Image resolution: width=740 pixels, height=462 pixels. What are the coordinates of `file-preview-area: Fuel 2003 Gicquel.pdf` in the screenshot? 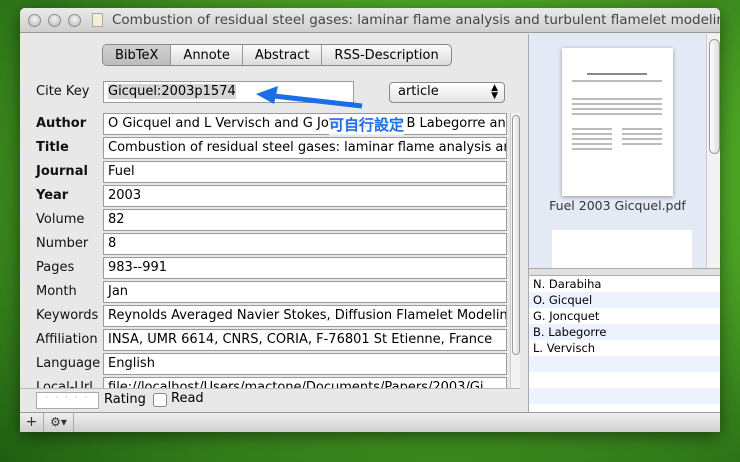 It's located at (617, 152).